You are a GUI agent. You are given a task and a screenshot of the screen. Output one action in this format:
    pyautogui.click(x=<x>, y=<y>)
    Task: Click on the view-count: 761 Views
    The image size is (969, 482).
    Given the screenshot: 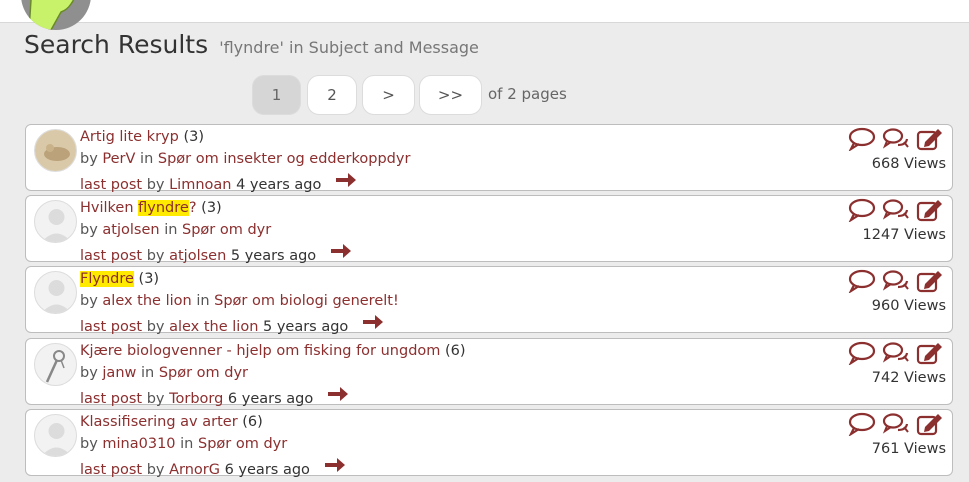 What is the action you would take?
    pyautogui.click(x=908, y=449)
    